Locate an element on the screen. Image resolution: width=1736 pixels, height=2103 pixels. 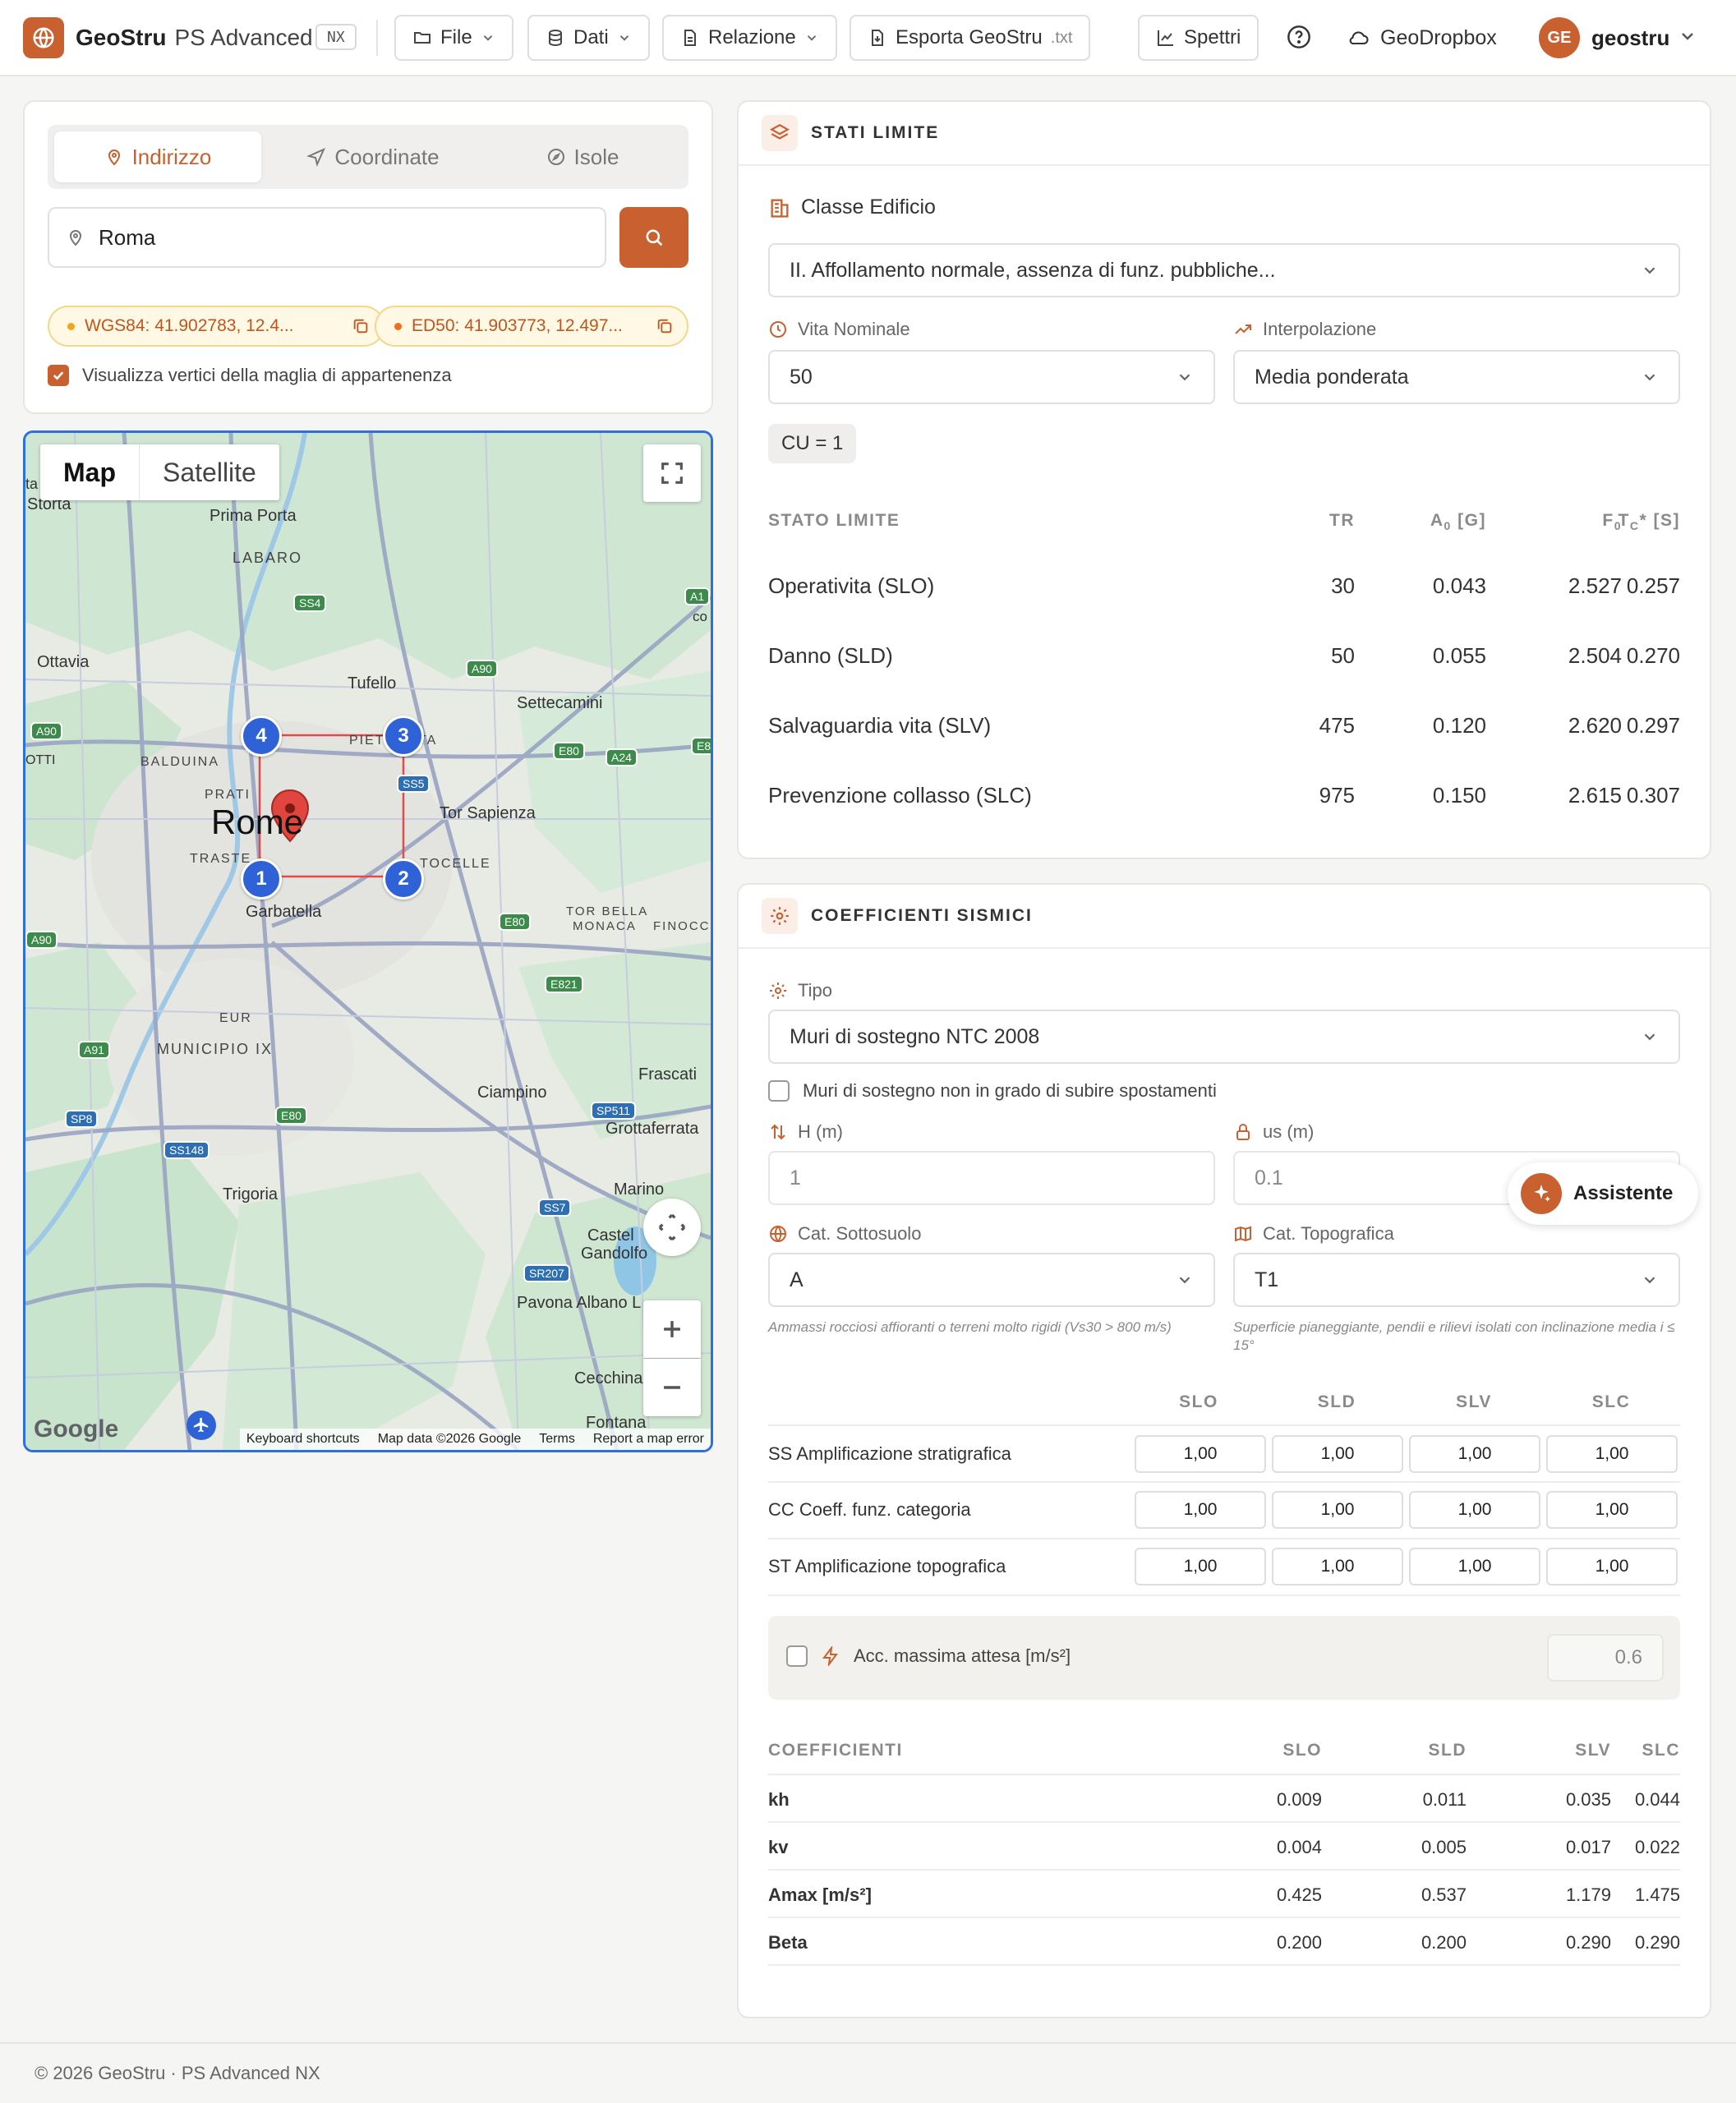
muri-checkbox is located at coordinates (779, 1091).